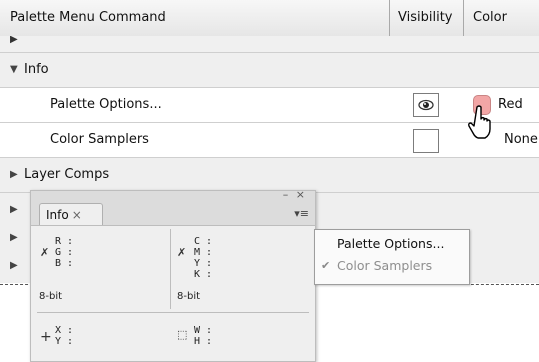  I want to click on cmyk-m: M :, so click(203, 252).